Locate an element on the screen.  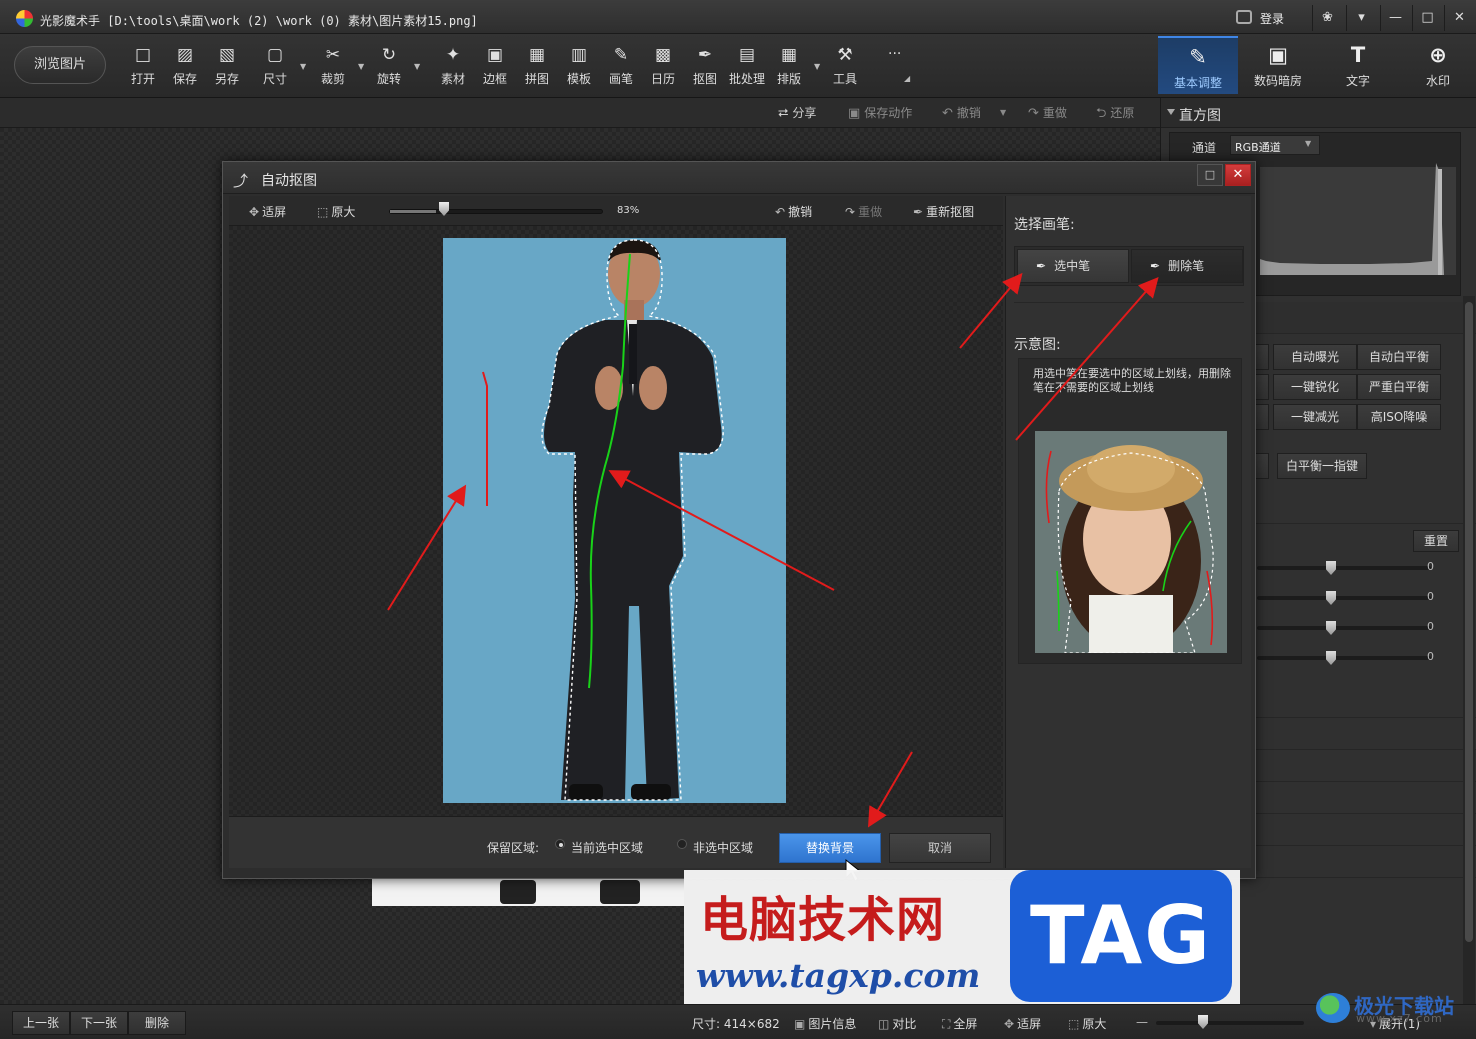
quick-adjust-button: 一键减光 is located at coordinates (1315, 417).